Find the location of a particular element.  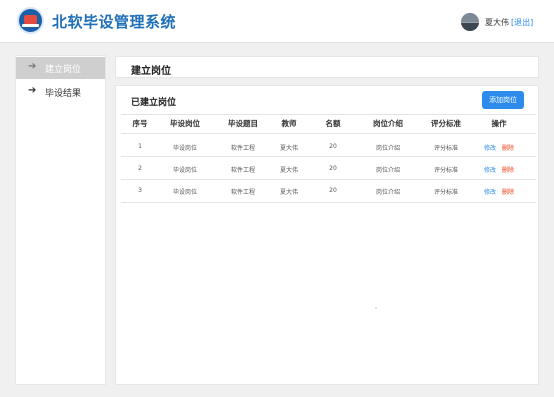

university-logo is located at coordinates (30, 20).